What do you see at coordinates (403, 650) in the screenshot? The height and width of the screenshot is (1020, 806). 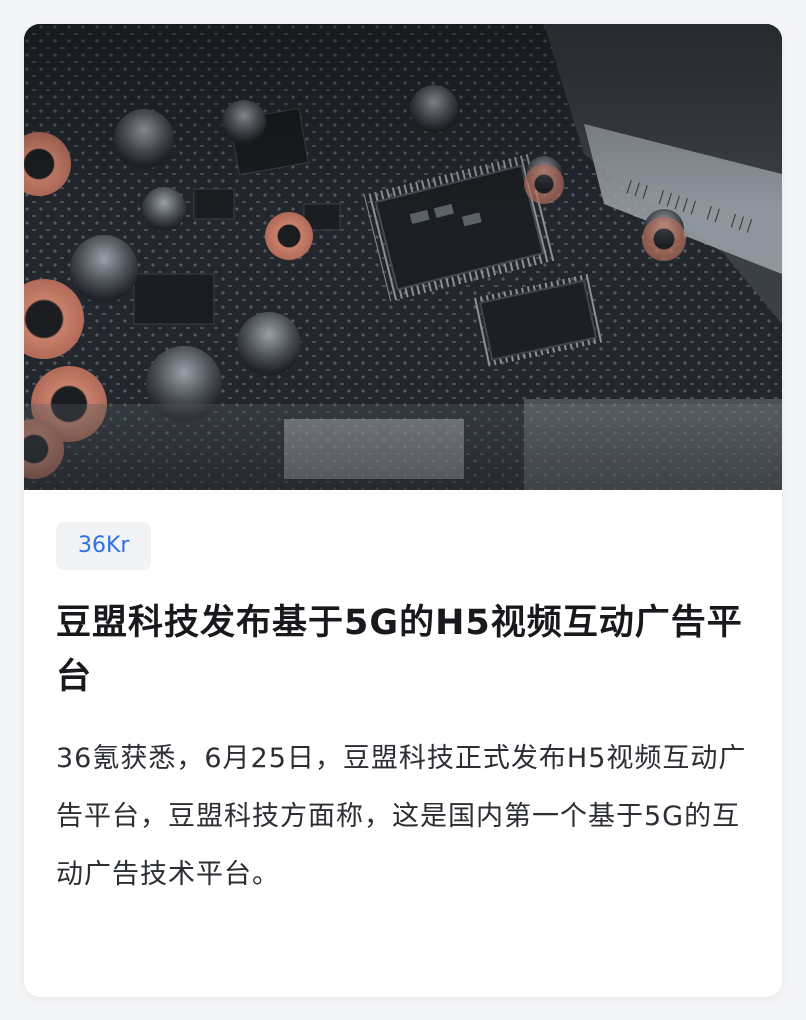 I see `article-title: 豆盟科技发布基于5G的H5视频互动广告平台` at bounding box center [403, 650].